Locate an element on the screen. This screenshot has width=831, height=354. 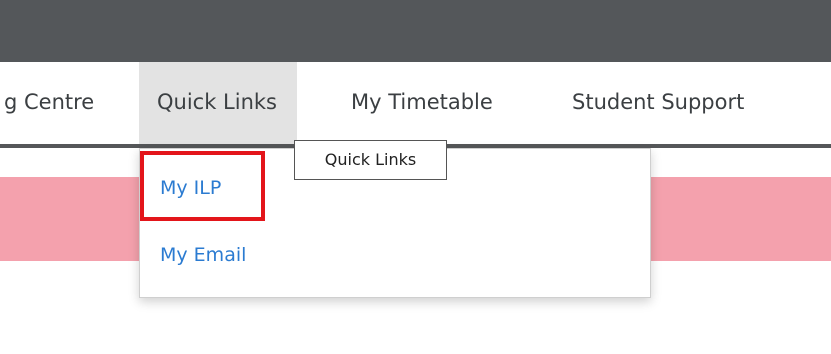
dropdown-item-my-email: My Email is located at coordinates (203, 255).